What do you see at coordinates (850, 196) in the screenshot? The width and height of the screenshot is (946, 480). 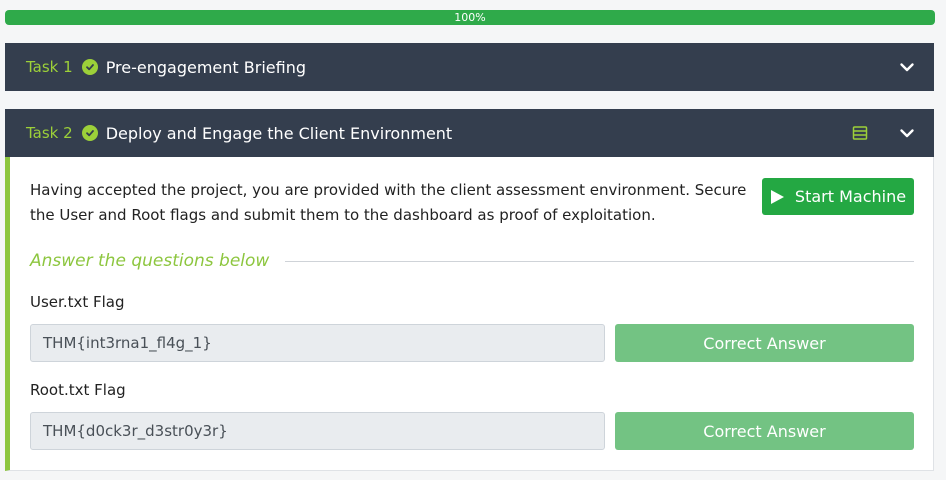 I see `start-machine-label: Start Machine` at bounding box center [850, 196].